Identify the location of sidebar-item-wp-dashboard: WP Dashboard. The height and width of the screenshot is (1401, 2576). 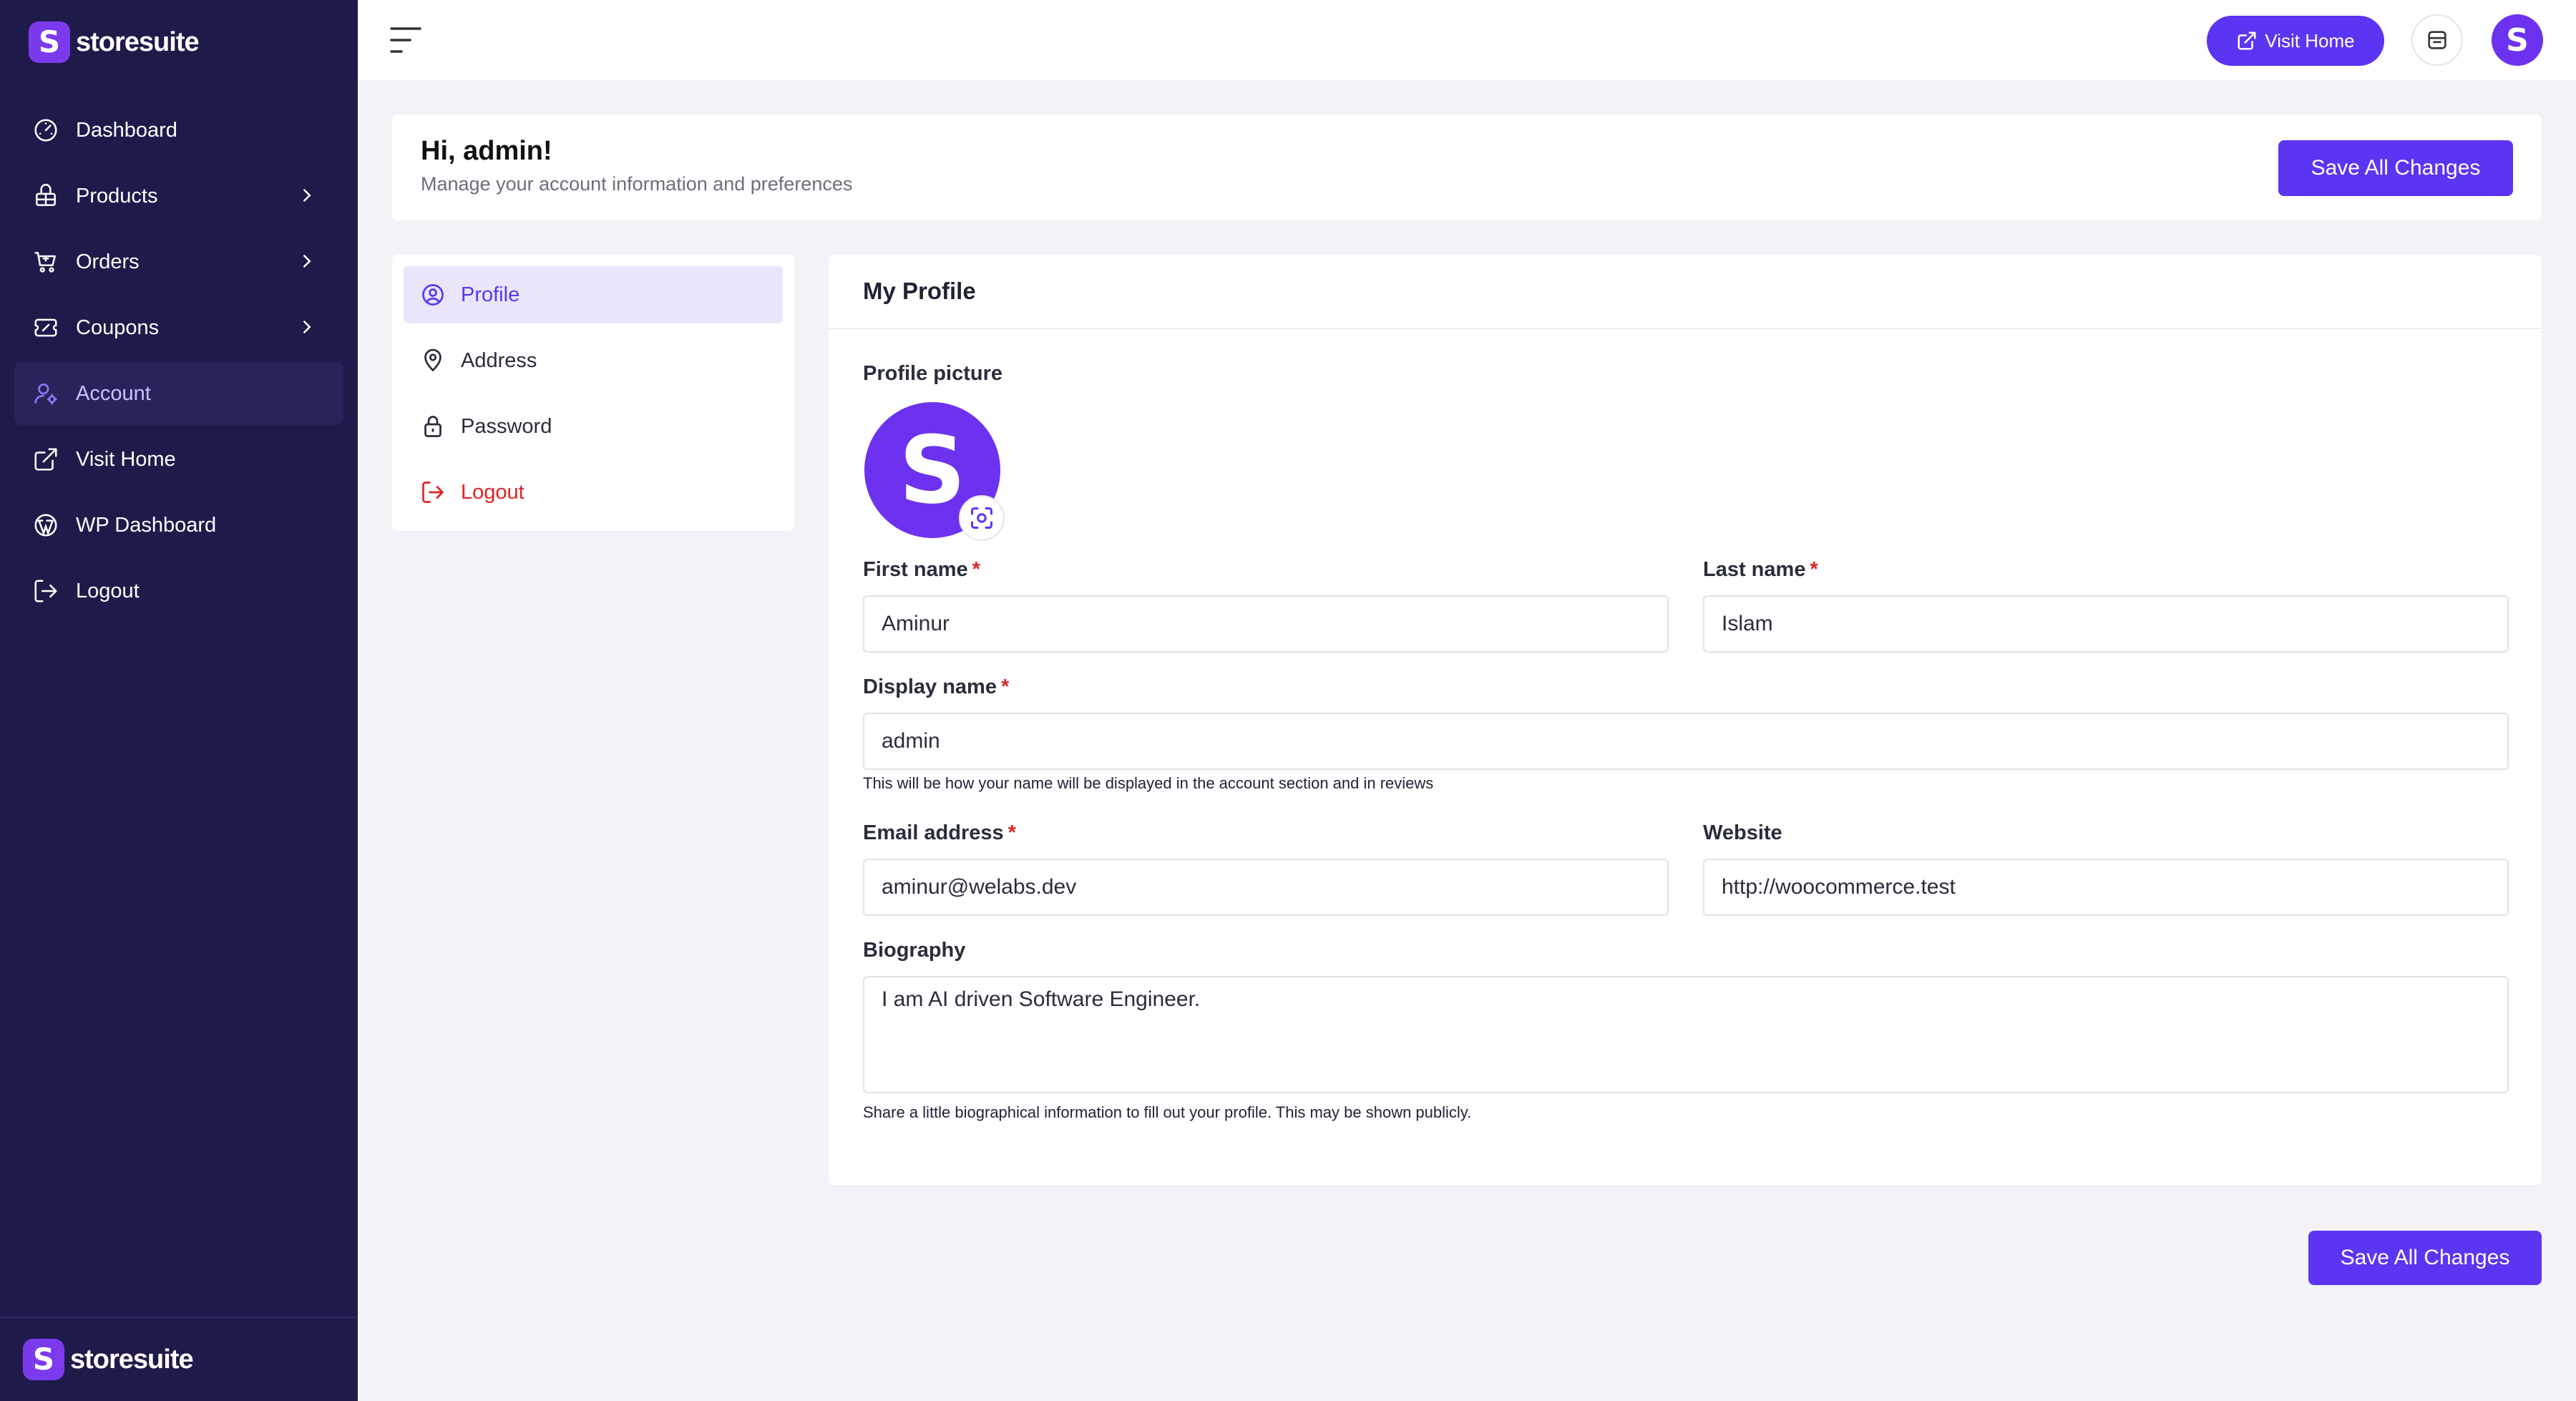
(178, 525).